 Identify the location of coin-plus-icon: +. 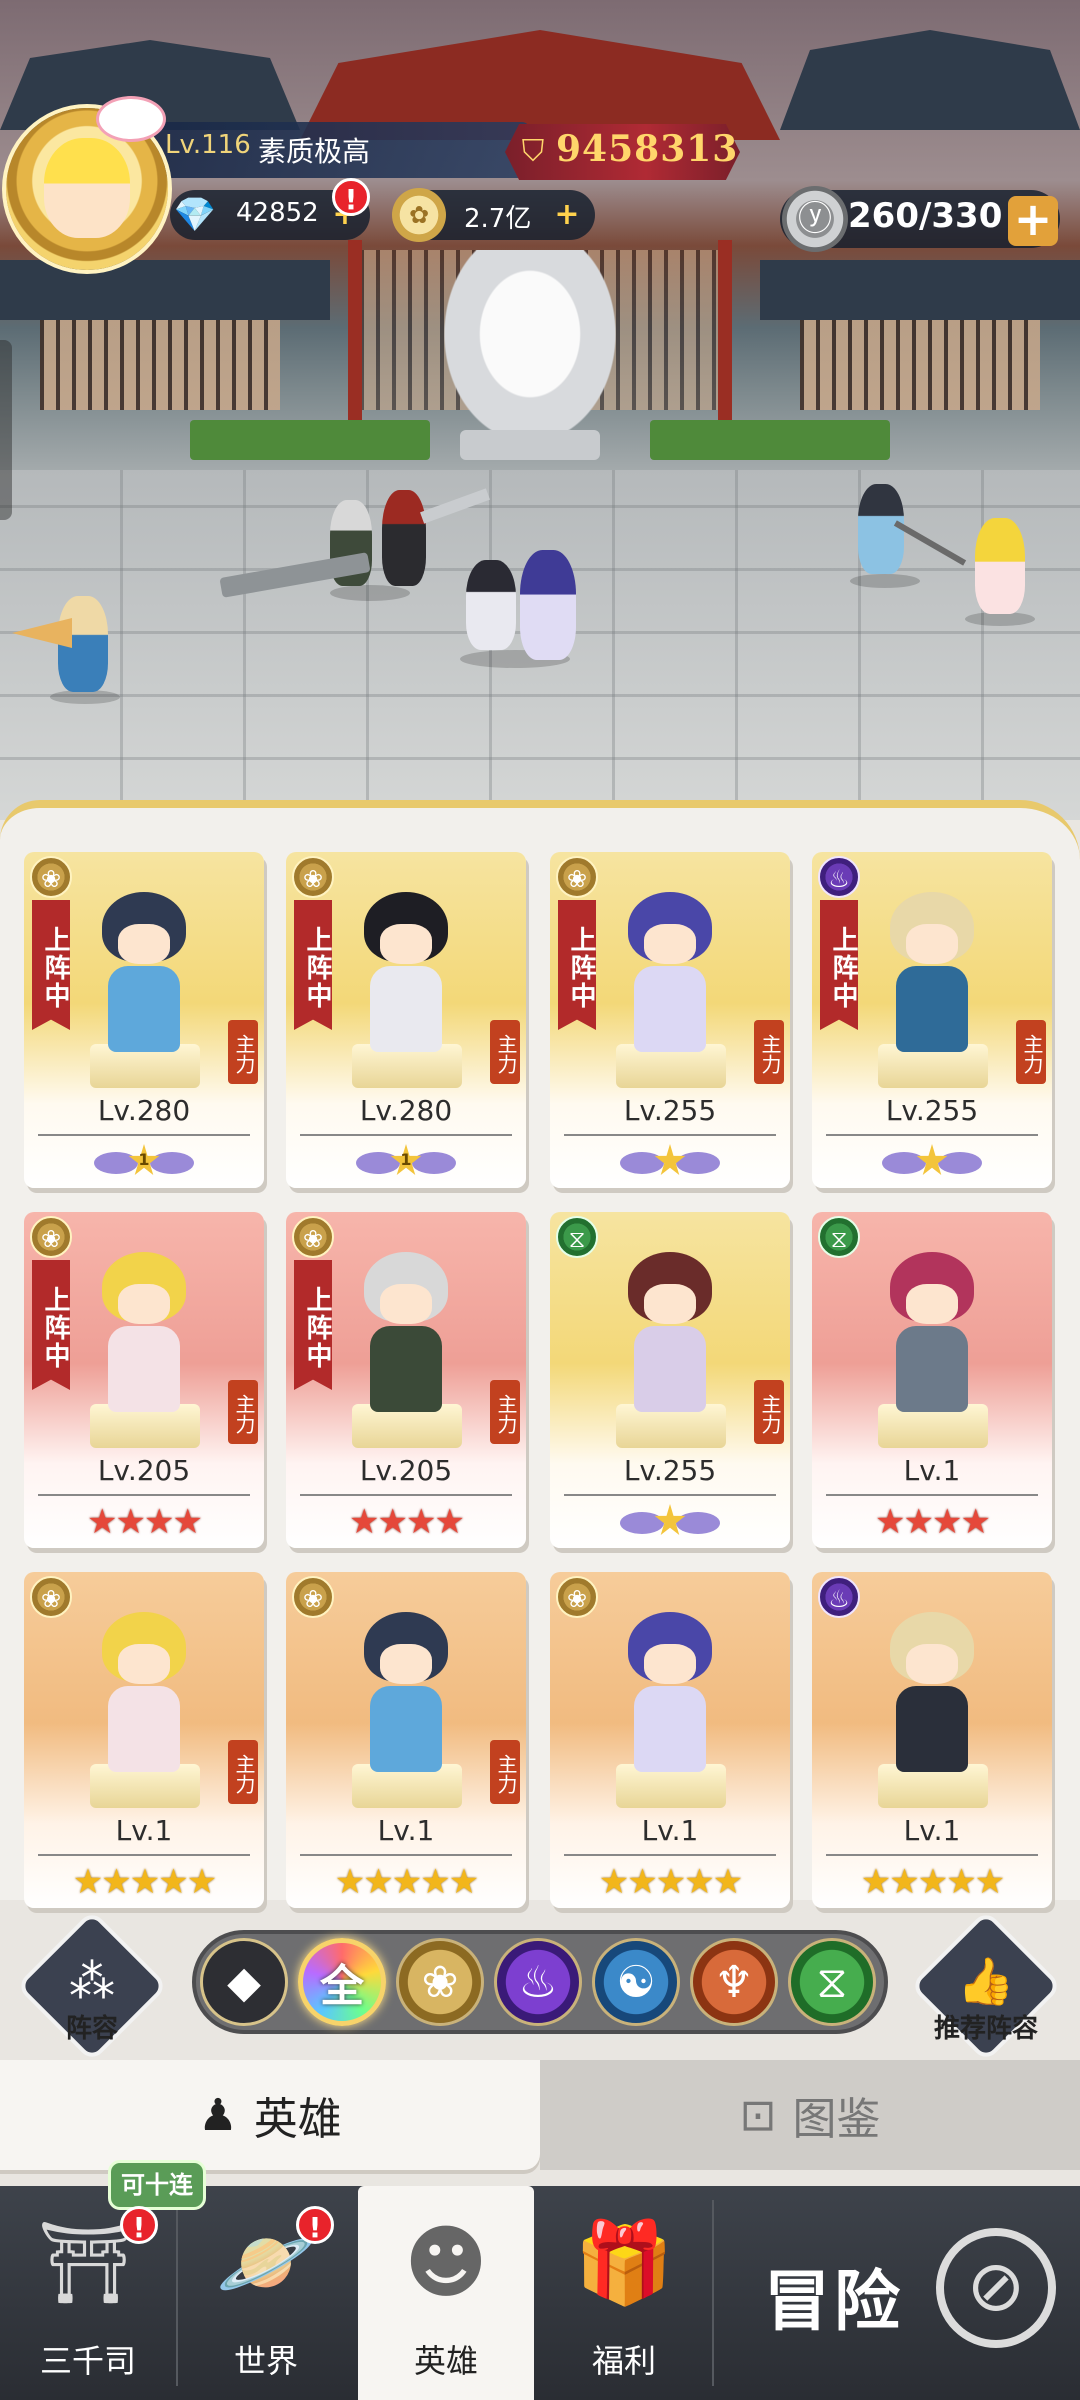
(567, 215).